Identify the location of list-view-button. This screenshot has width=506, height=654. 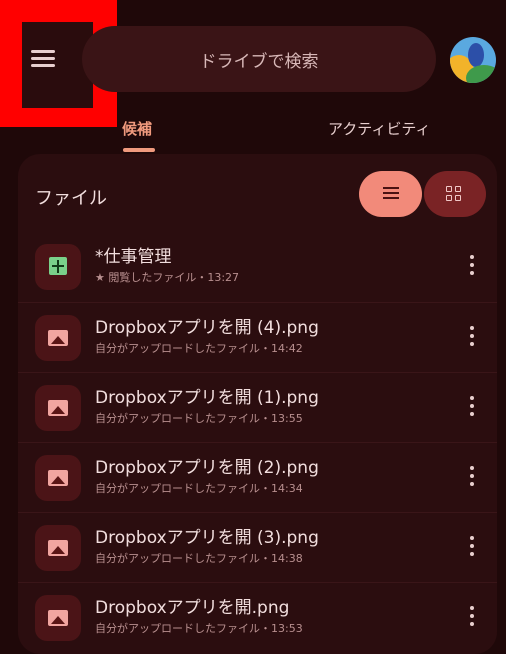
(390, 194).